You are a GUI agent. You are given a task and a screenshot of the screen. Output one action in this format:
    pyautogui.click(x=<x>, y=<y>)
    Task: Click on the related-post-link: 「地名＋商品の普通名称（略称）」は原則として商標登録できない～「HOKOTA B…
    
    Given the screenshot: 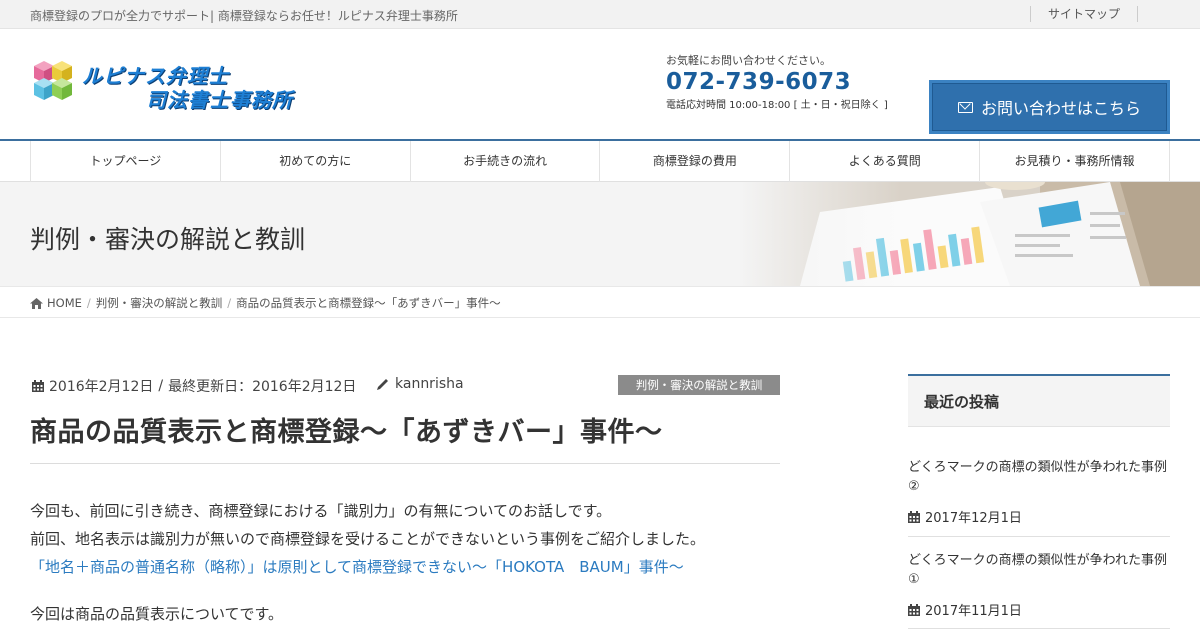 What is the action you would take?
    pyautogui.click(x=357, y=566)
    